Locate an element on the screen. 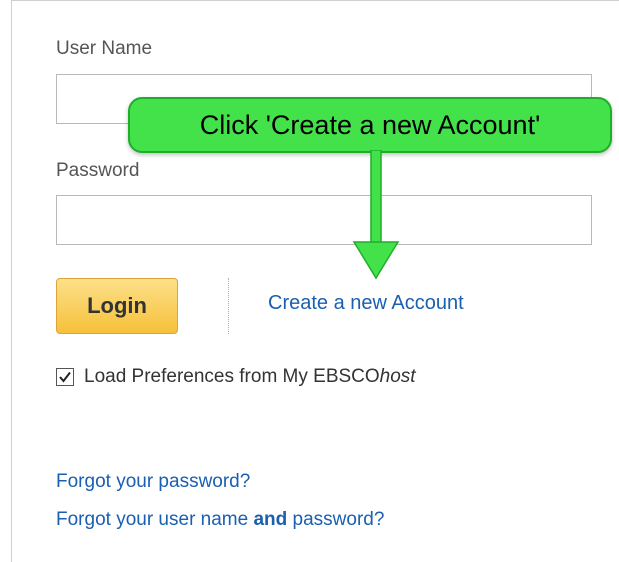 This screenshot has width=619, height=562. load-preferences-row: Load Preferences from My EBSCOhost is located at coordinates (236, 377).